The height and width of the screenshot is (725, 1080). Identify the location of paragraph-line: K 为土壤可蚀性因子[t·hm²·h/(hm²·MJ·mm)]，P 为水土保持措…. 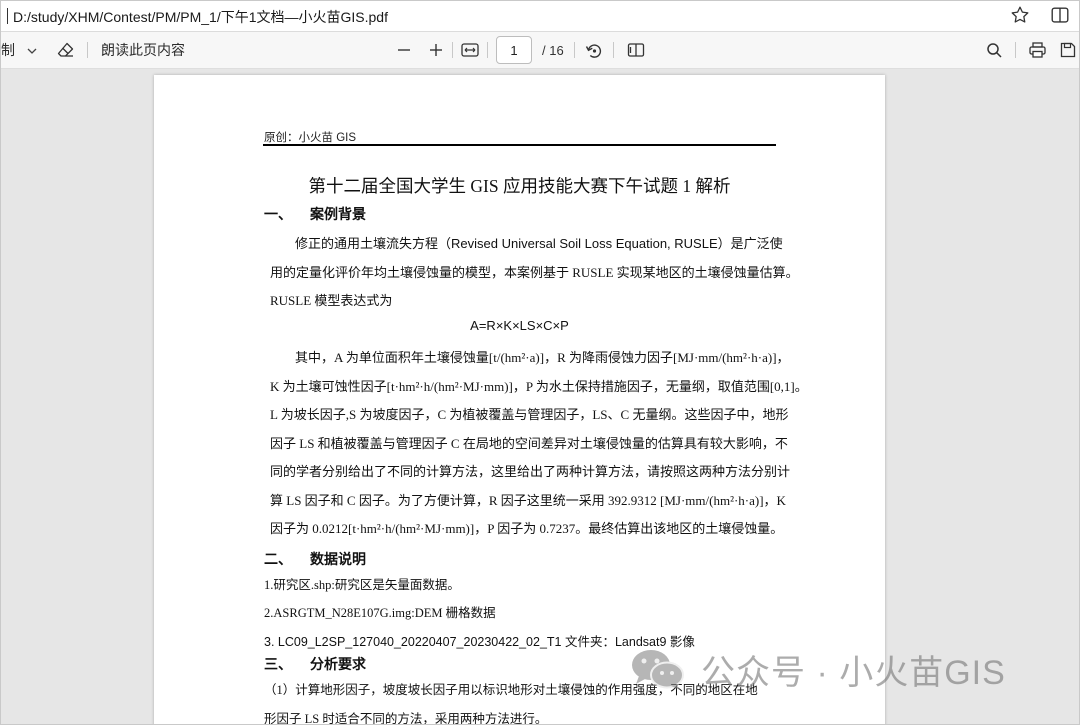
(539, 386).